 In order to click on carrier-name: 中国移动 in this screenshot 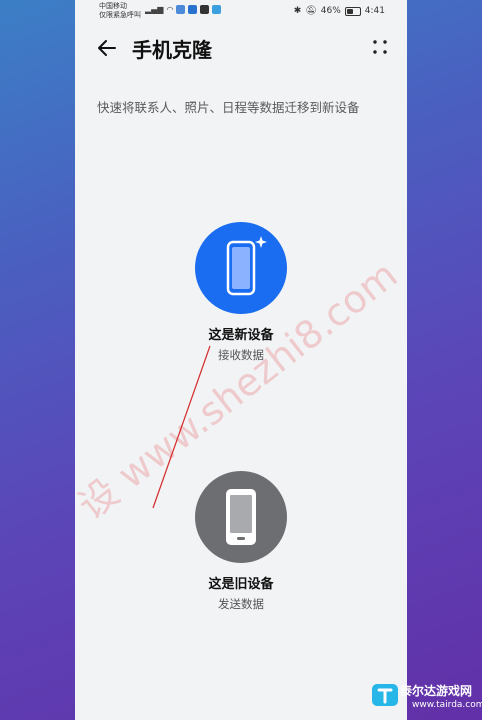, I will do `click(113, 6)`.